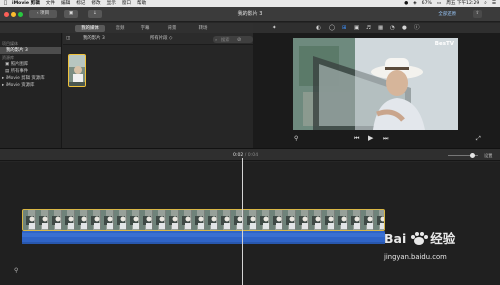 This screenshot has height=285, width=500. Describe the element at coordinates (415, 3) in the screenshot. I see `wifi-icon: ◈` at that location.